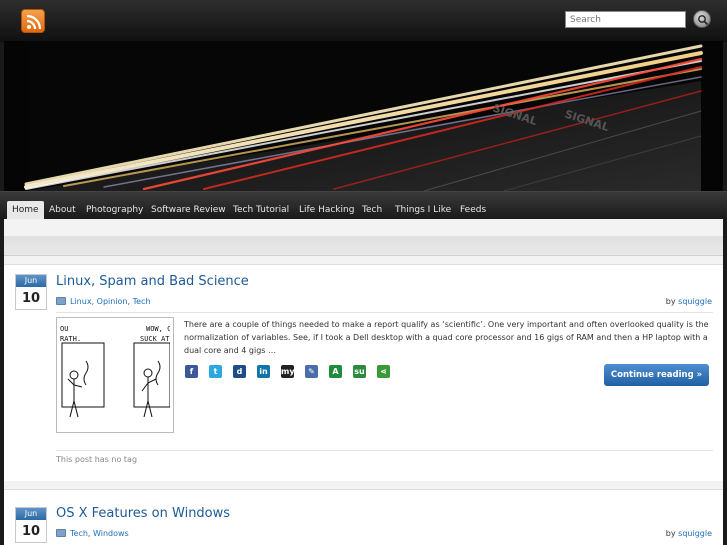 Image resolution: width=727 pixels, height=545 pixels. Describe the element at coordinates (114, 210) in the screenshot. I see `nav-item-photography: Photography` at that location.